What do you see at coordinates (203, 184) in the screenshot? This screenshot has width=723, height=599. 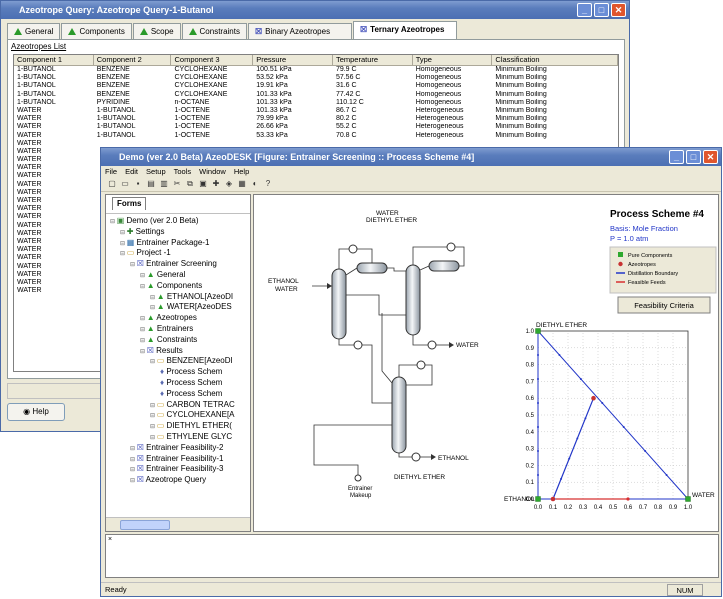 I see `paste-icon: ▣` at bounding box center [203, 184].